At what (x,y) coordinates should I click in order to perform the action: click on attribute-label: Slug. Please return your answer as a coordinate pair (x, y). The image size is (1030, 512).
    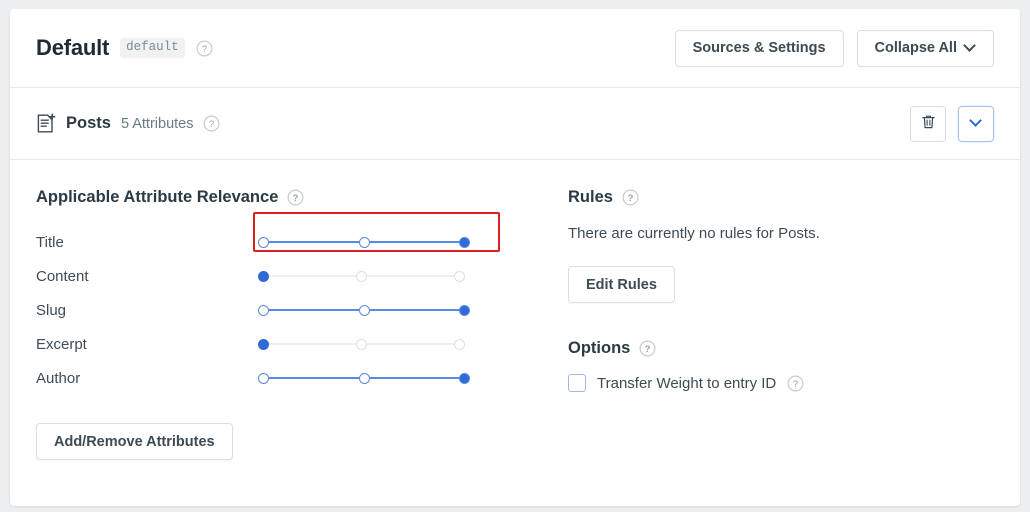
    Looking at the image, I should click on (51, 310).